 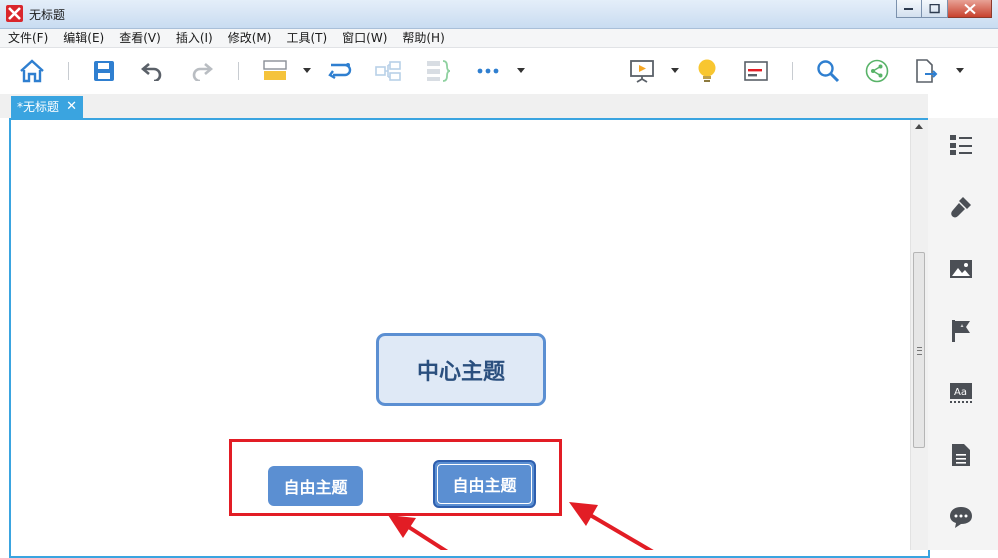 I want to click on window-controls, so click(x=944, y=10).